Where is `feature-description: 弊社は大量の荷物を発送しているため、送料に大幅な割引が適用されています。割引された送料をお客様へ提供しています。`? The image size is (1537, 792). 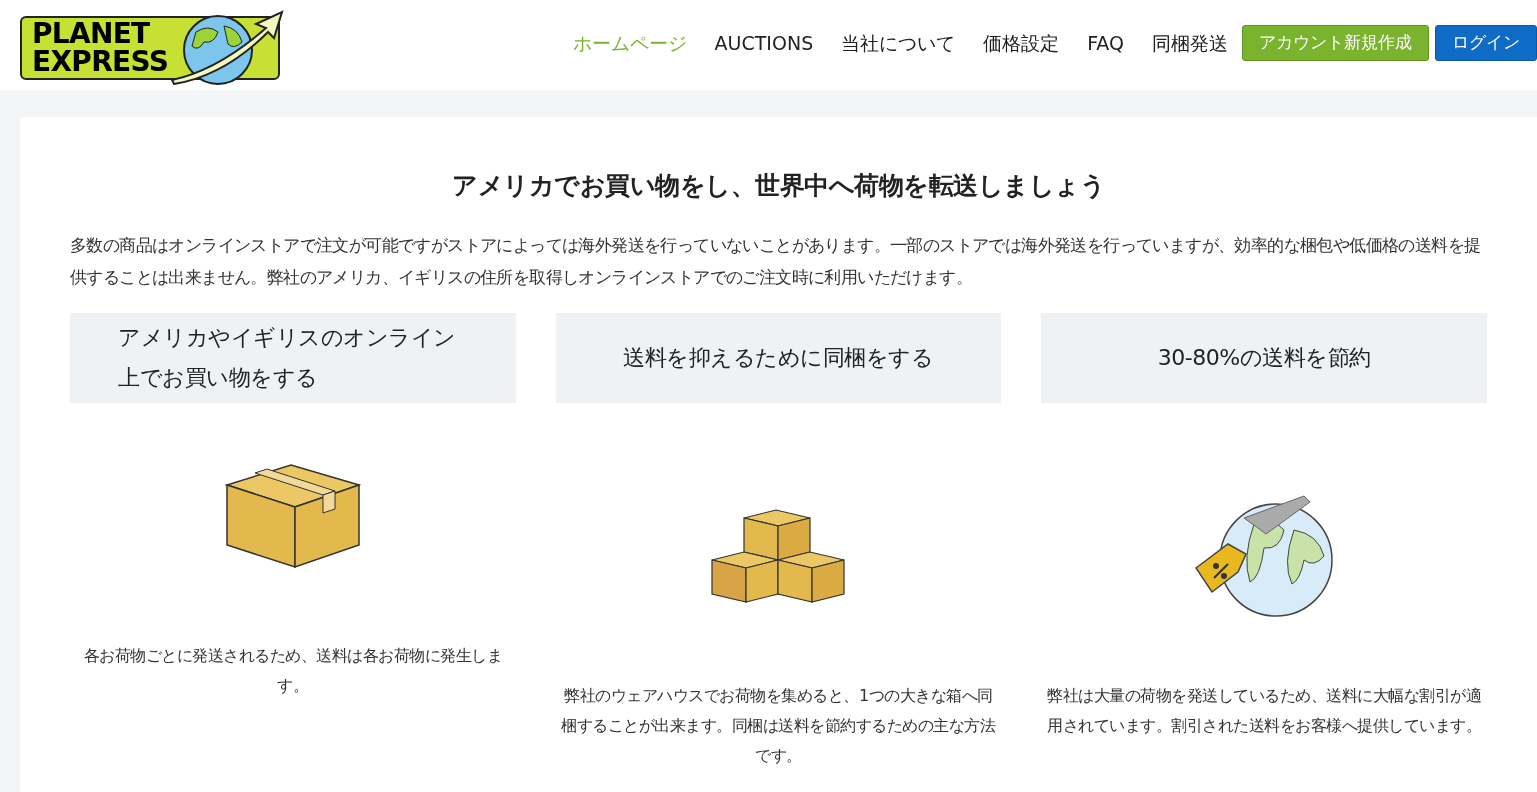 feature-description: 弊社は大量の荷物を発送しているため、送料に大幅な割引が適用されています。割引された送料をお客様へ提供しています。 is located at coordinates (1264, 710).